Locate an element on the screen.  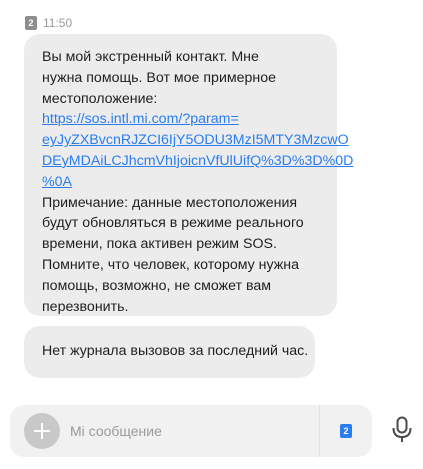
note-line: Помните, что человек, которому нужна is located at coordinates (170, 264).